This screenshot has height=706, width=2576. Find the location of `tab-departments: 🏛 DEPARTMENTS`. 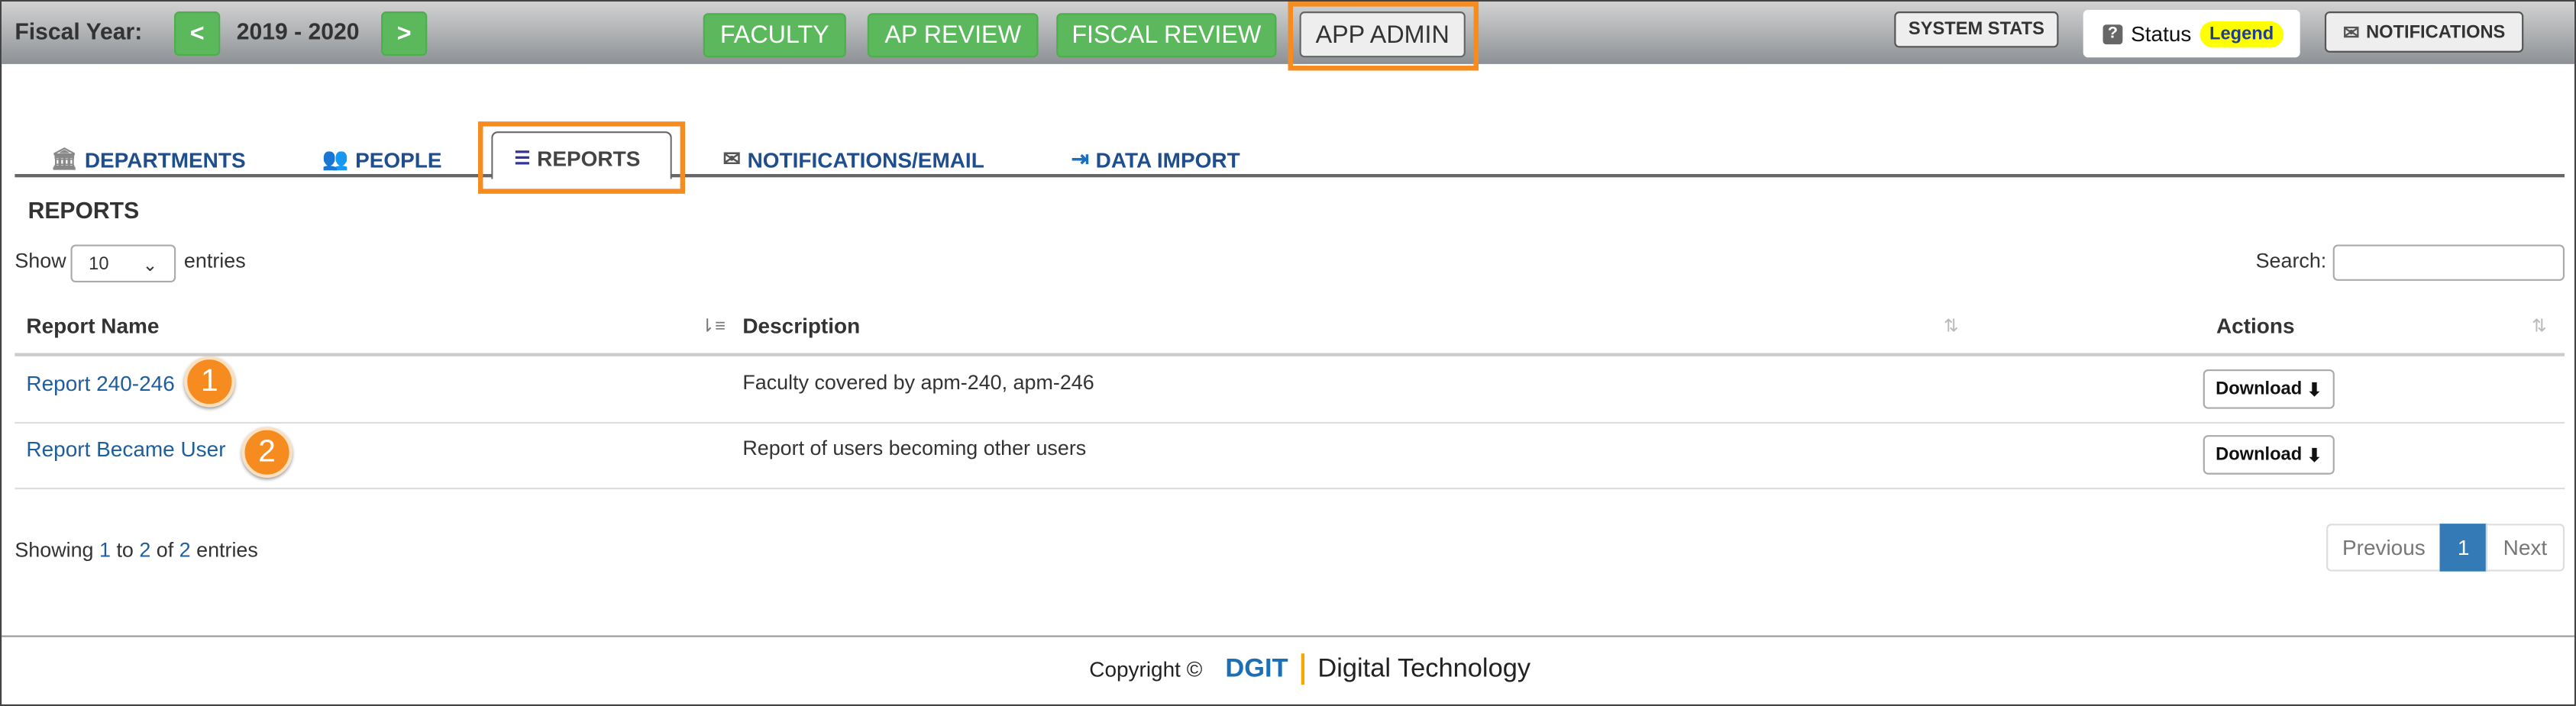

tab-departments: 🏛 DEPARTMENTS is located at coordinates (148, 159).